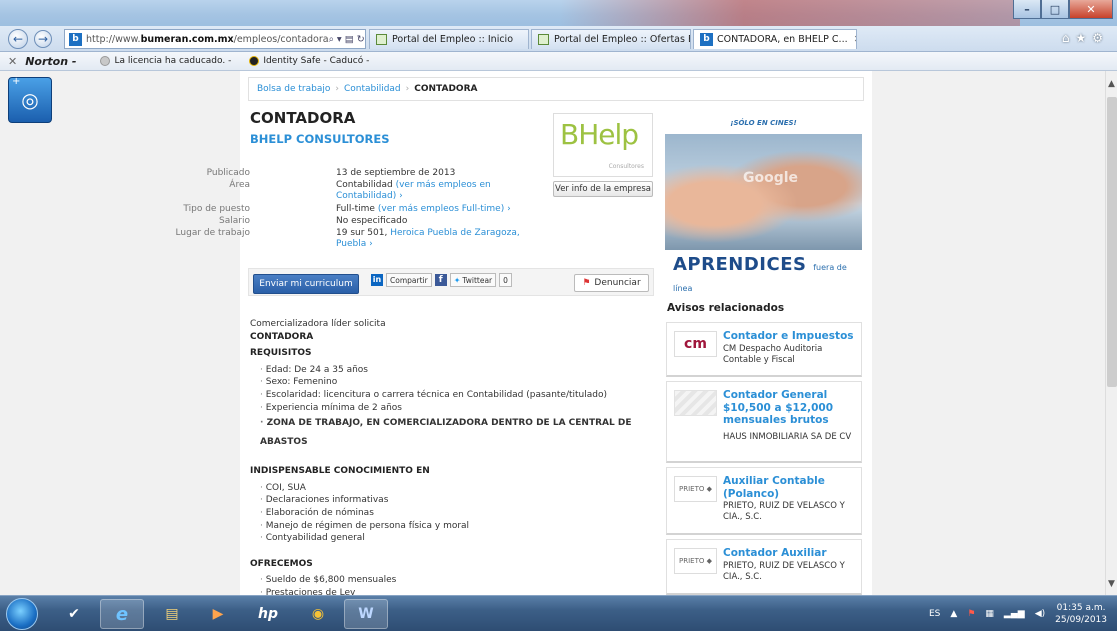 The width and height of the screenshot is (1117, 631). What do you see at coordinates (409, 280) in the screenshot?
I see `linkedin-share-button: Compartir` at bounding box center [409, 280].